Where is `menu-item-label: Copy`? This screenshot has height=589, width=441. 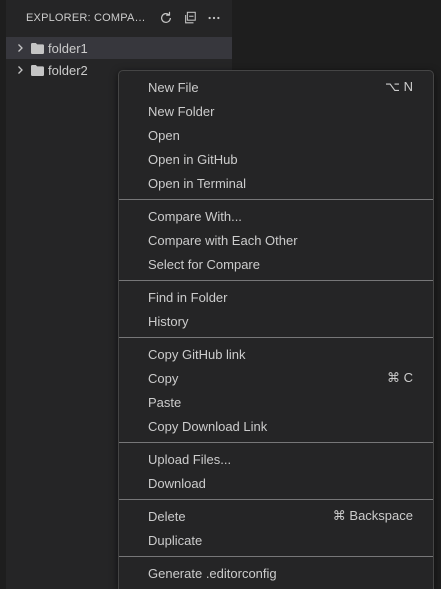
menu-item-label: Copy is located at coordinates (163, 378).